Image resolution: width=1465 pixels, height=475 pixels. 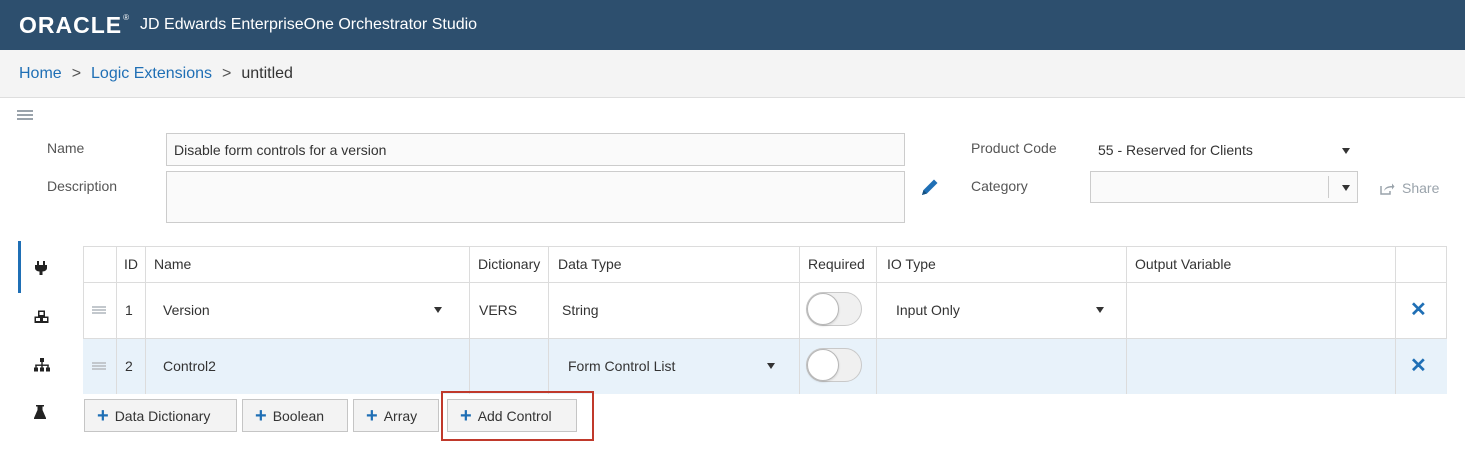 What do you see at coordinates (498, 310) in the screenshot?
I see `row-dictionary: VERS` at bounding box center [498, 310].